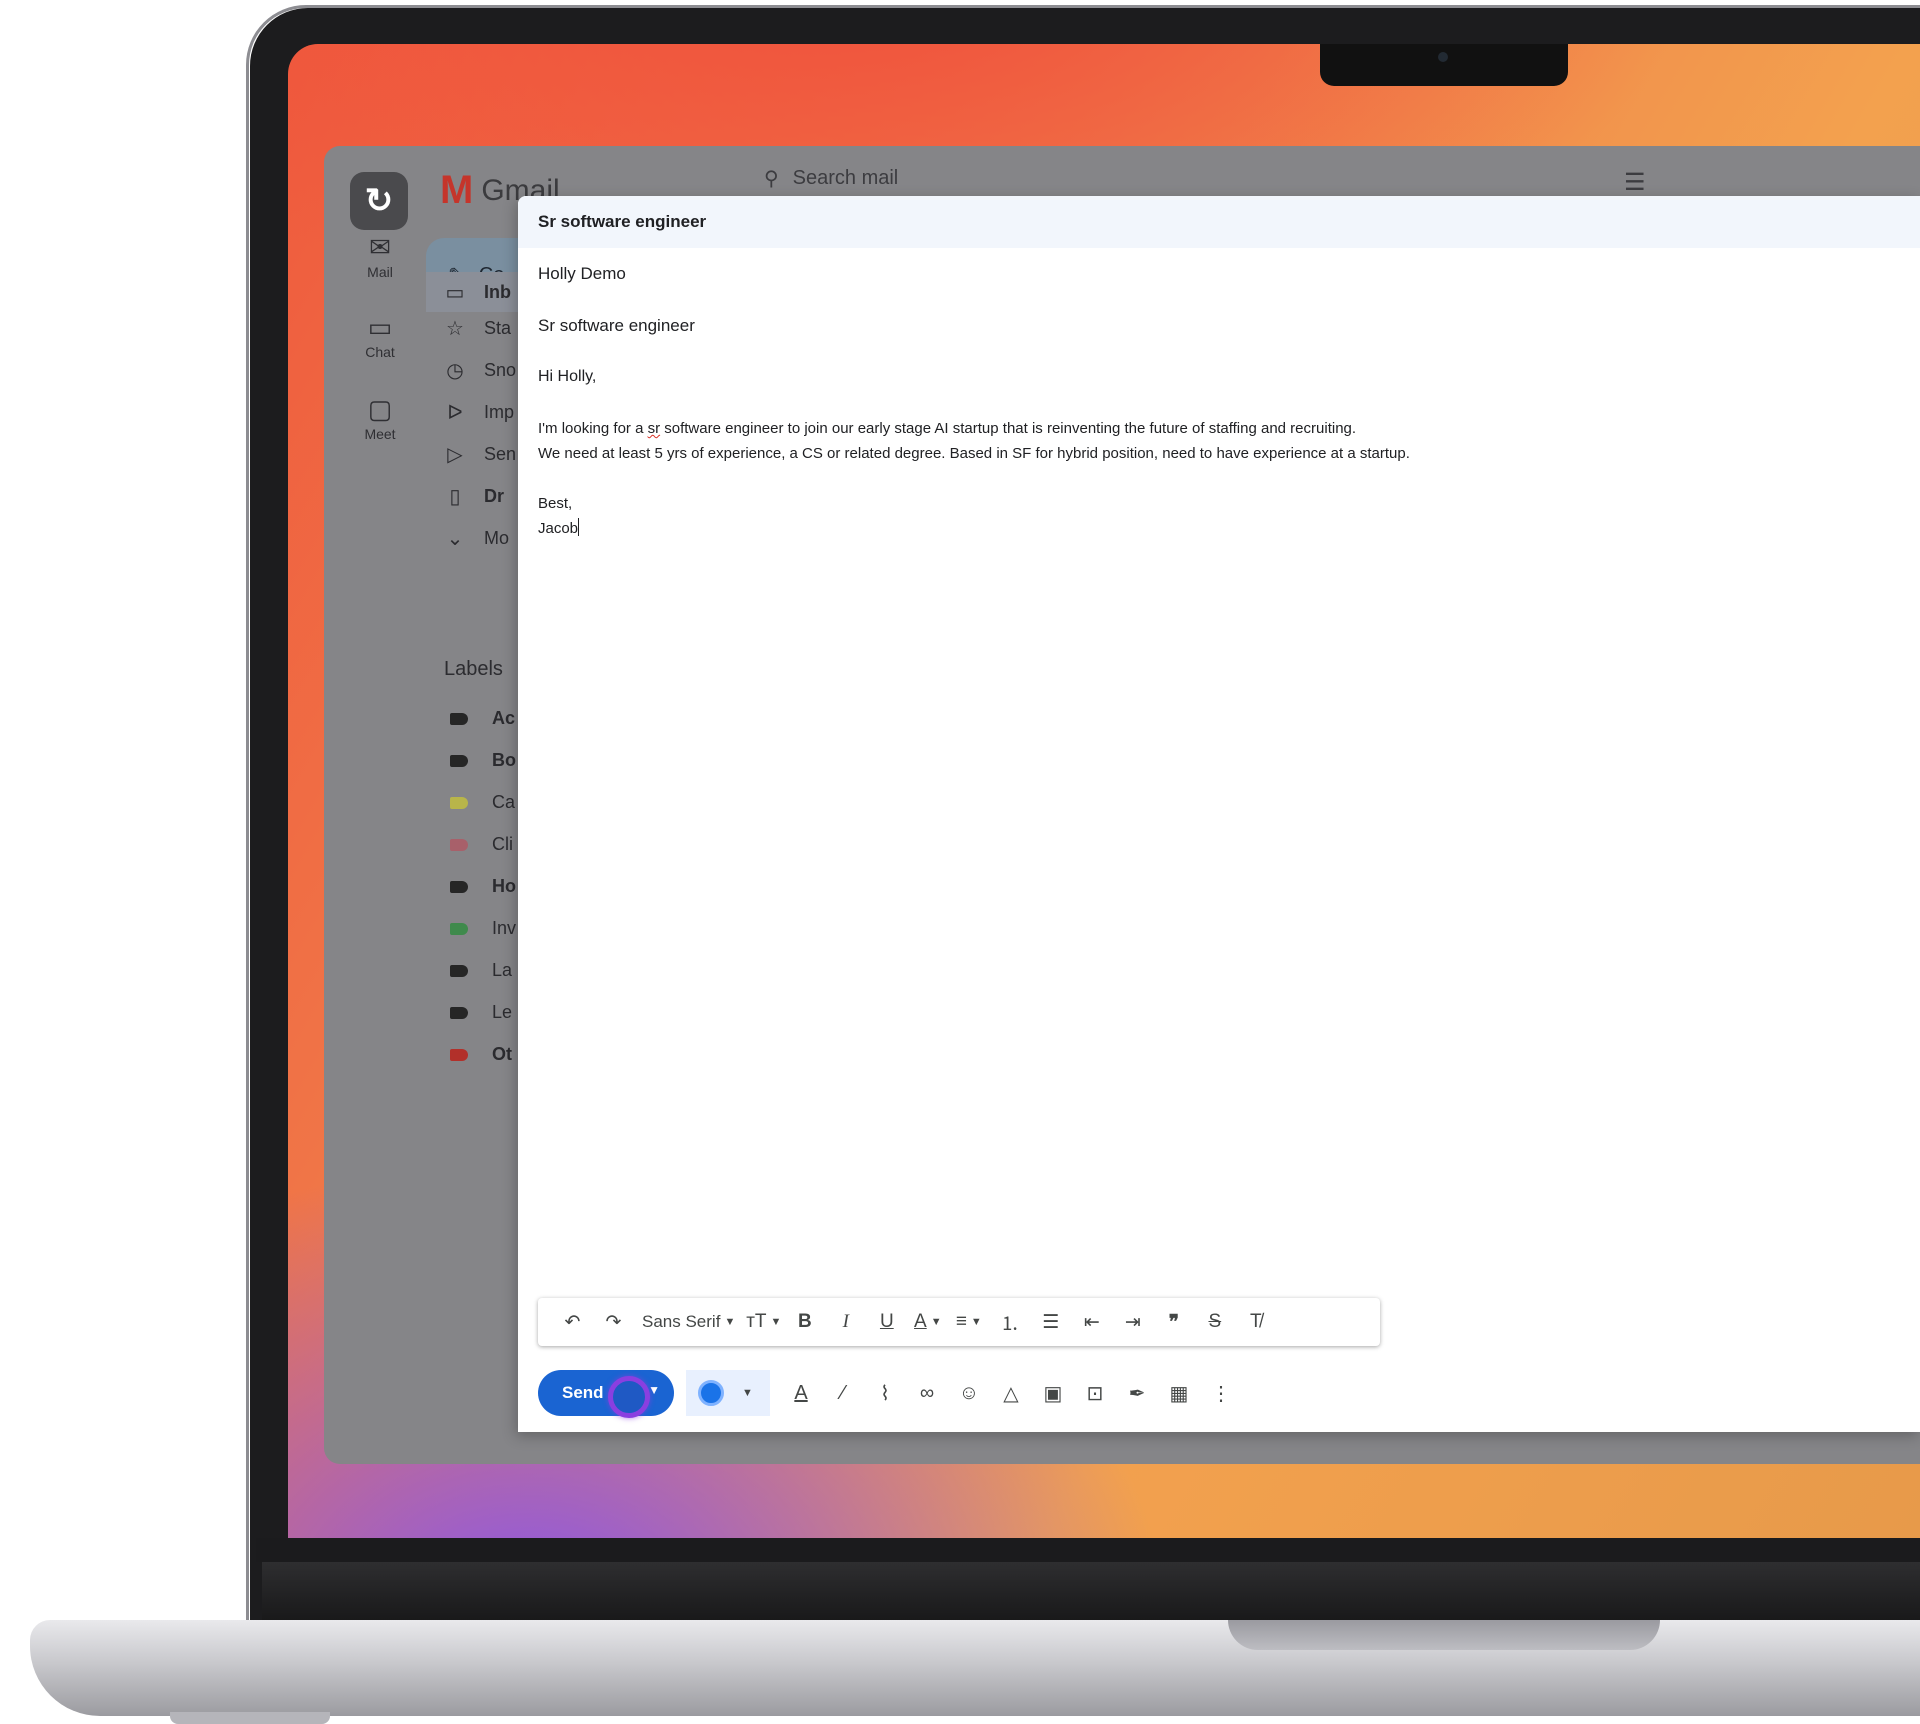 This screenshot has height=1724, width=1920. Describe the element at coordinates (502, 970) in the screenshot. I see `label-name: La` at that location.